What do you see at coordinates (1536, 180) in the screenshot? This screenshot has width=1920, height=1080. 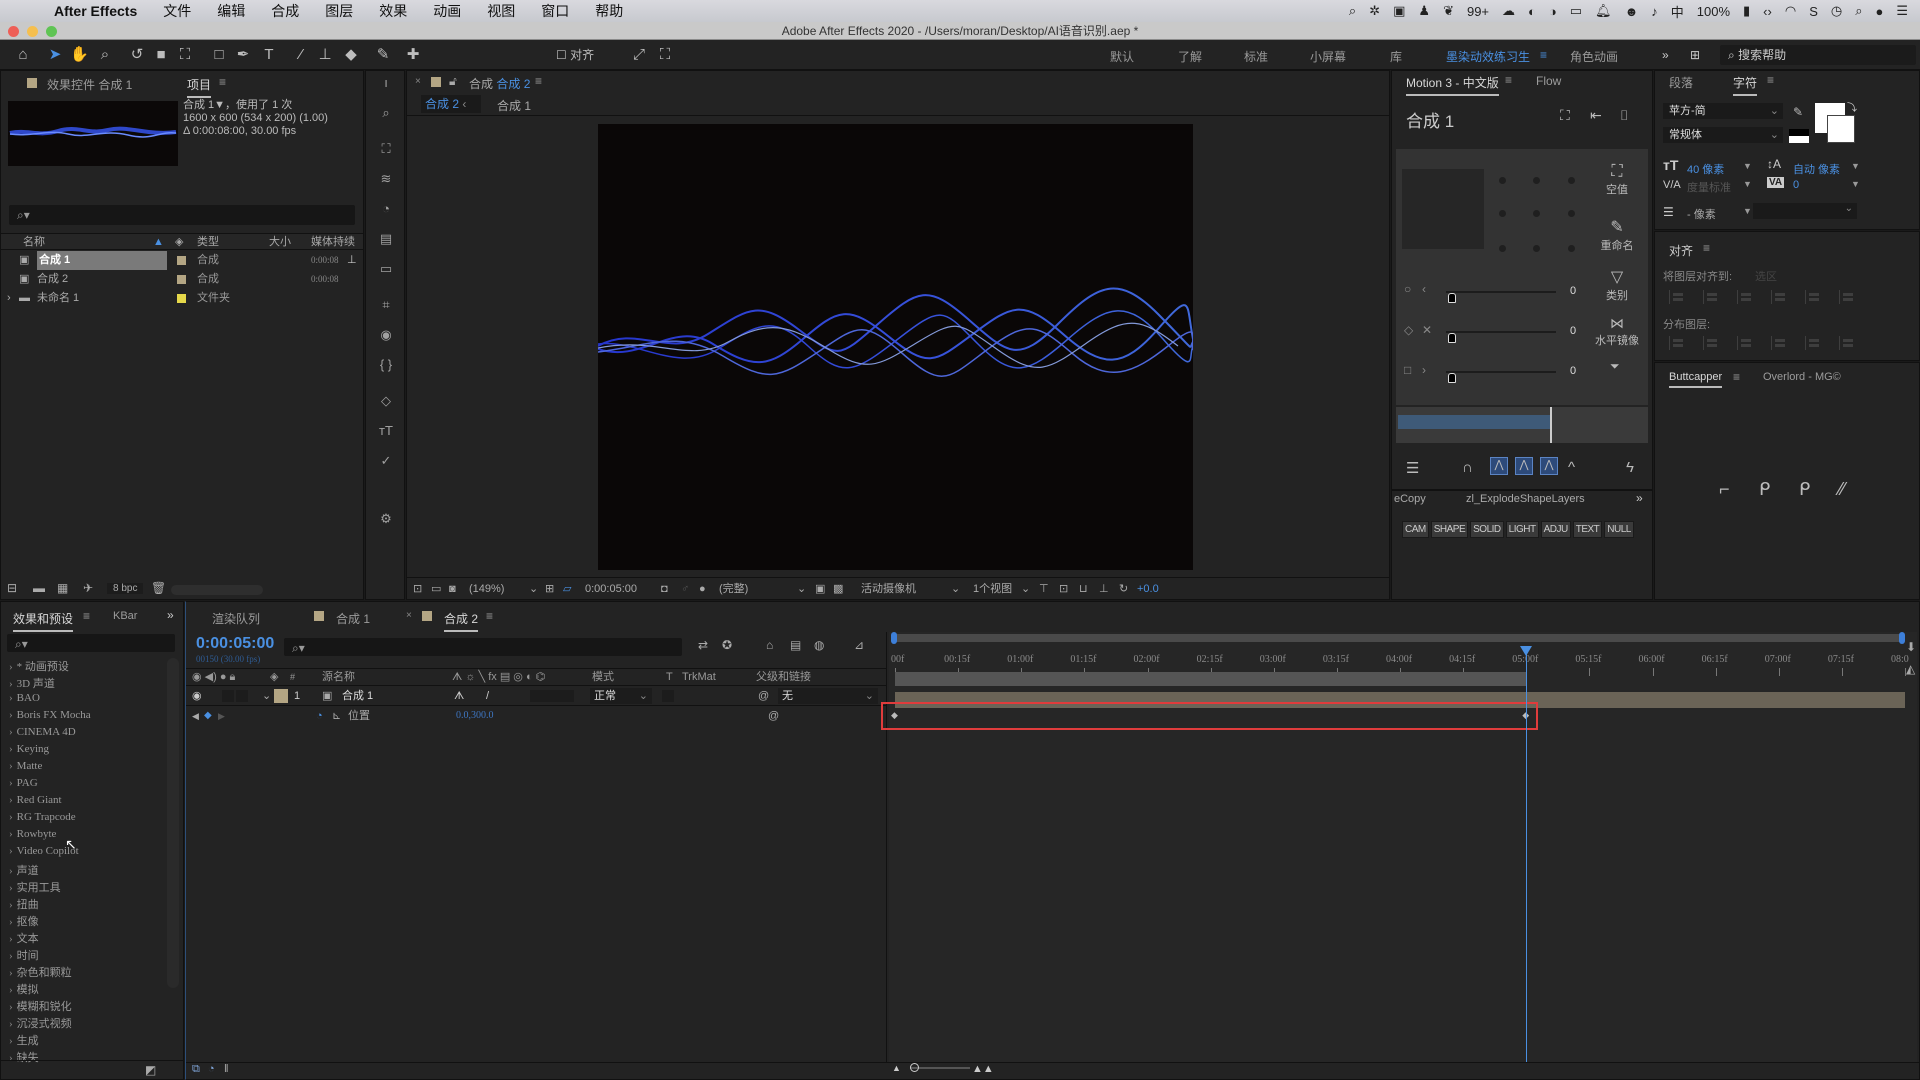 I see `anchor-point-tc` at bounding box center [1536, 180].